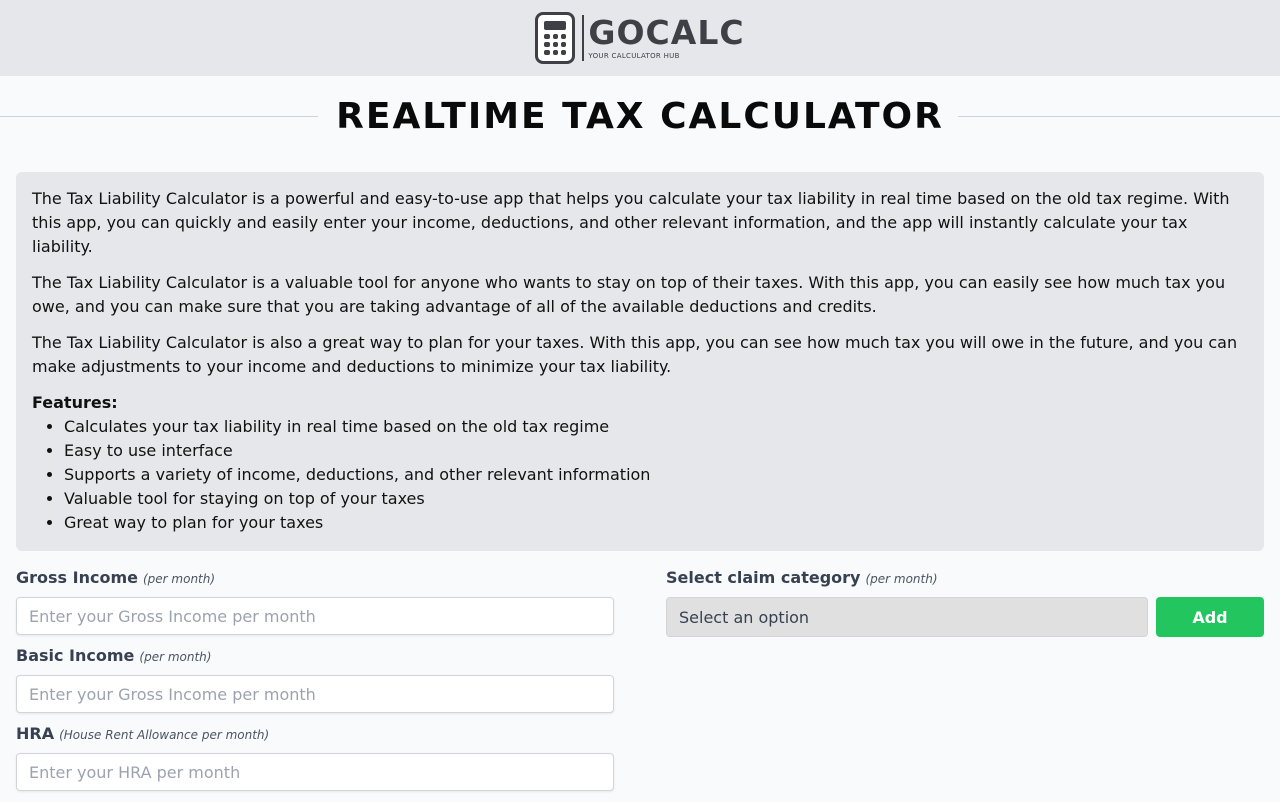 This screenshot has height=802, width=1280. What do you see at coordinates (634, 56) in the screenshot?
I see `logo-tagline: YOUR CALCULATOR HUB` at bounding box center [634, 56].